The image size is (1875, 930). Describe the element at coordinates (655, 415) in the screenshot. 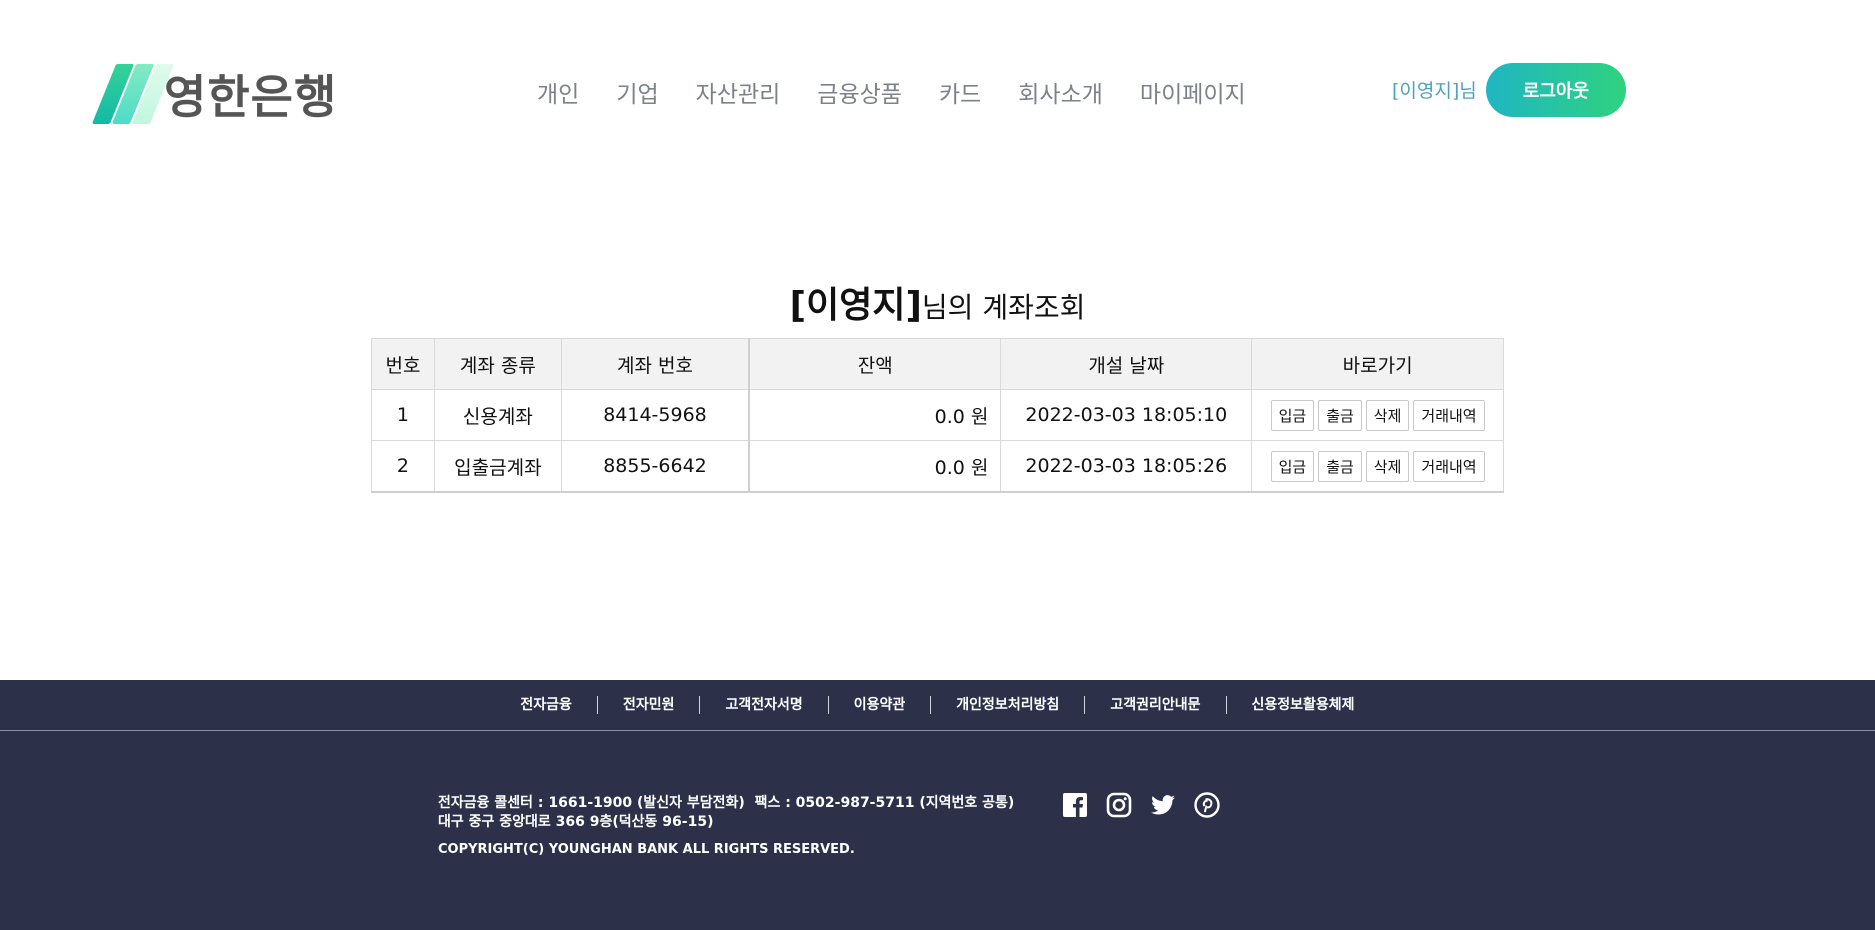

I see `row-account-number: 8414-5968` at that location.